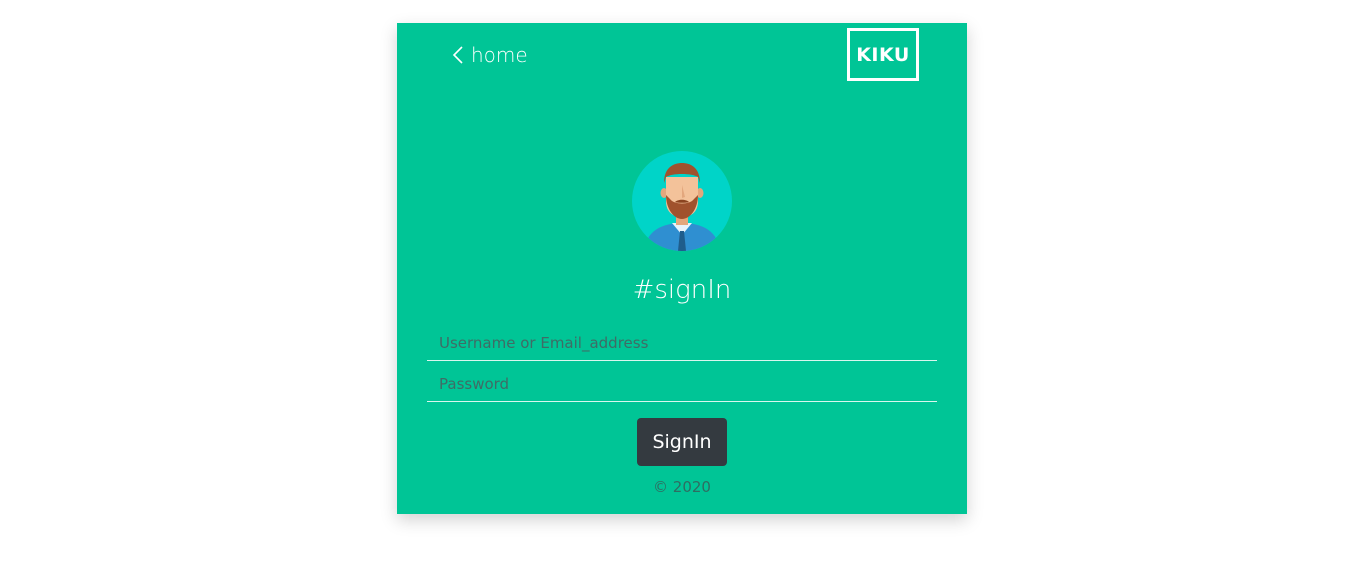  I want to click on copyright-text: © 2020, so click(682, 487).